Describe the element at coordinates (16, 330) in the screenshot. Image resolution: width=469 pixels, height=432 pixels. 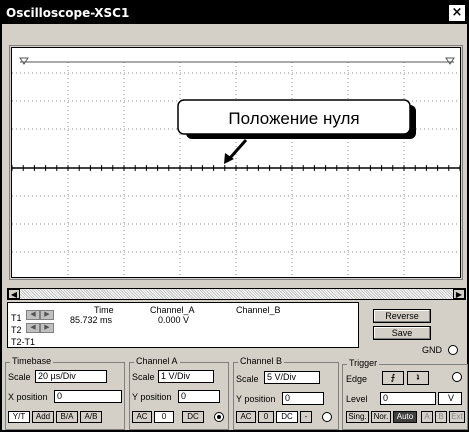
I see `t2-label: T2` at that location.